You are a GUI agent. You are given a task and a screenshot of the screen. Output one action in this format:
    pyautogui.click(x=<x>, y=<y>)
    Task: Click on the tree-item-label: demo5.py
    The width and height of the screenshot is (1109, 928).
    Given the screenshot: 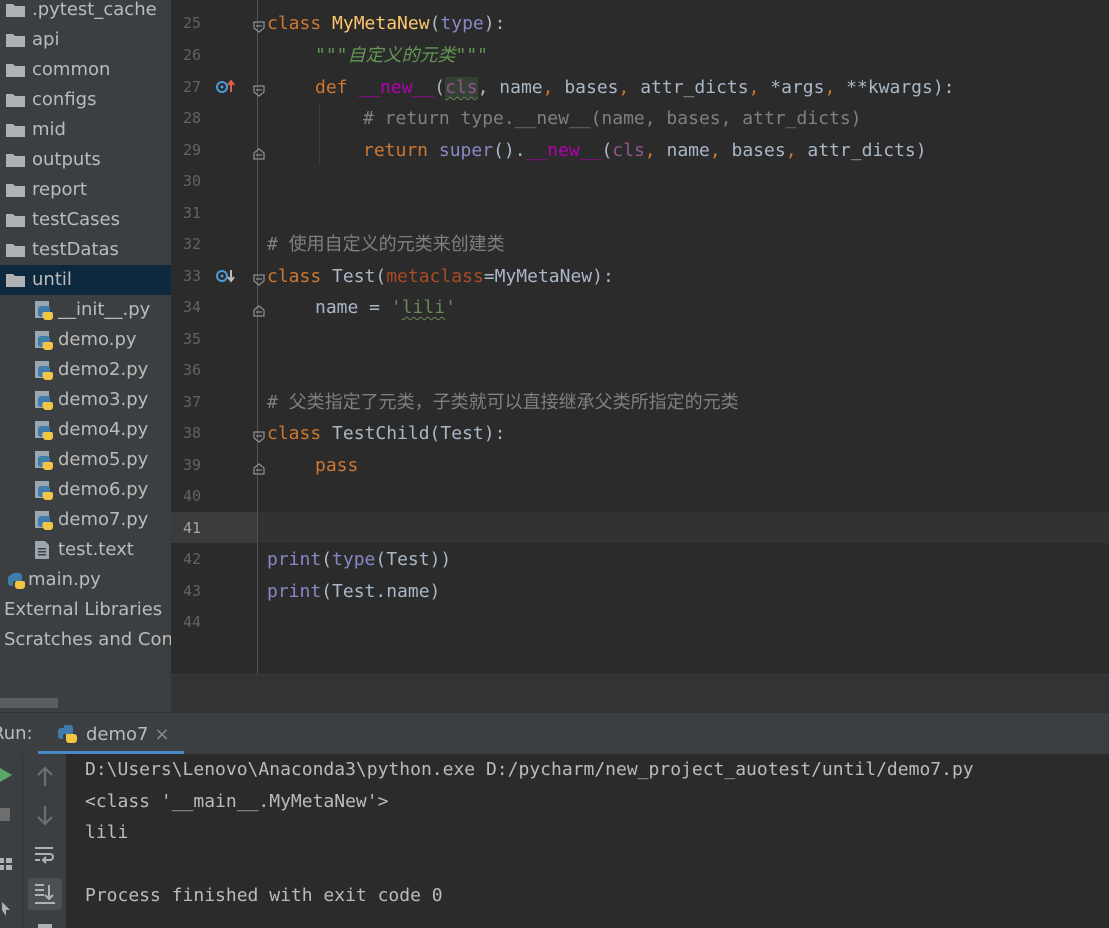 What is the action you would take?
    pyautogui.click(x=103, y=459)
    